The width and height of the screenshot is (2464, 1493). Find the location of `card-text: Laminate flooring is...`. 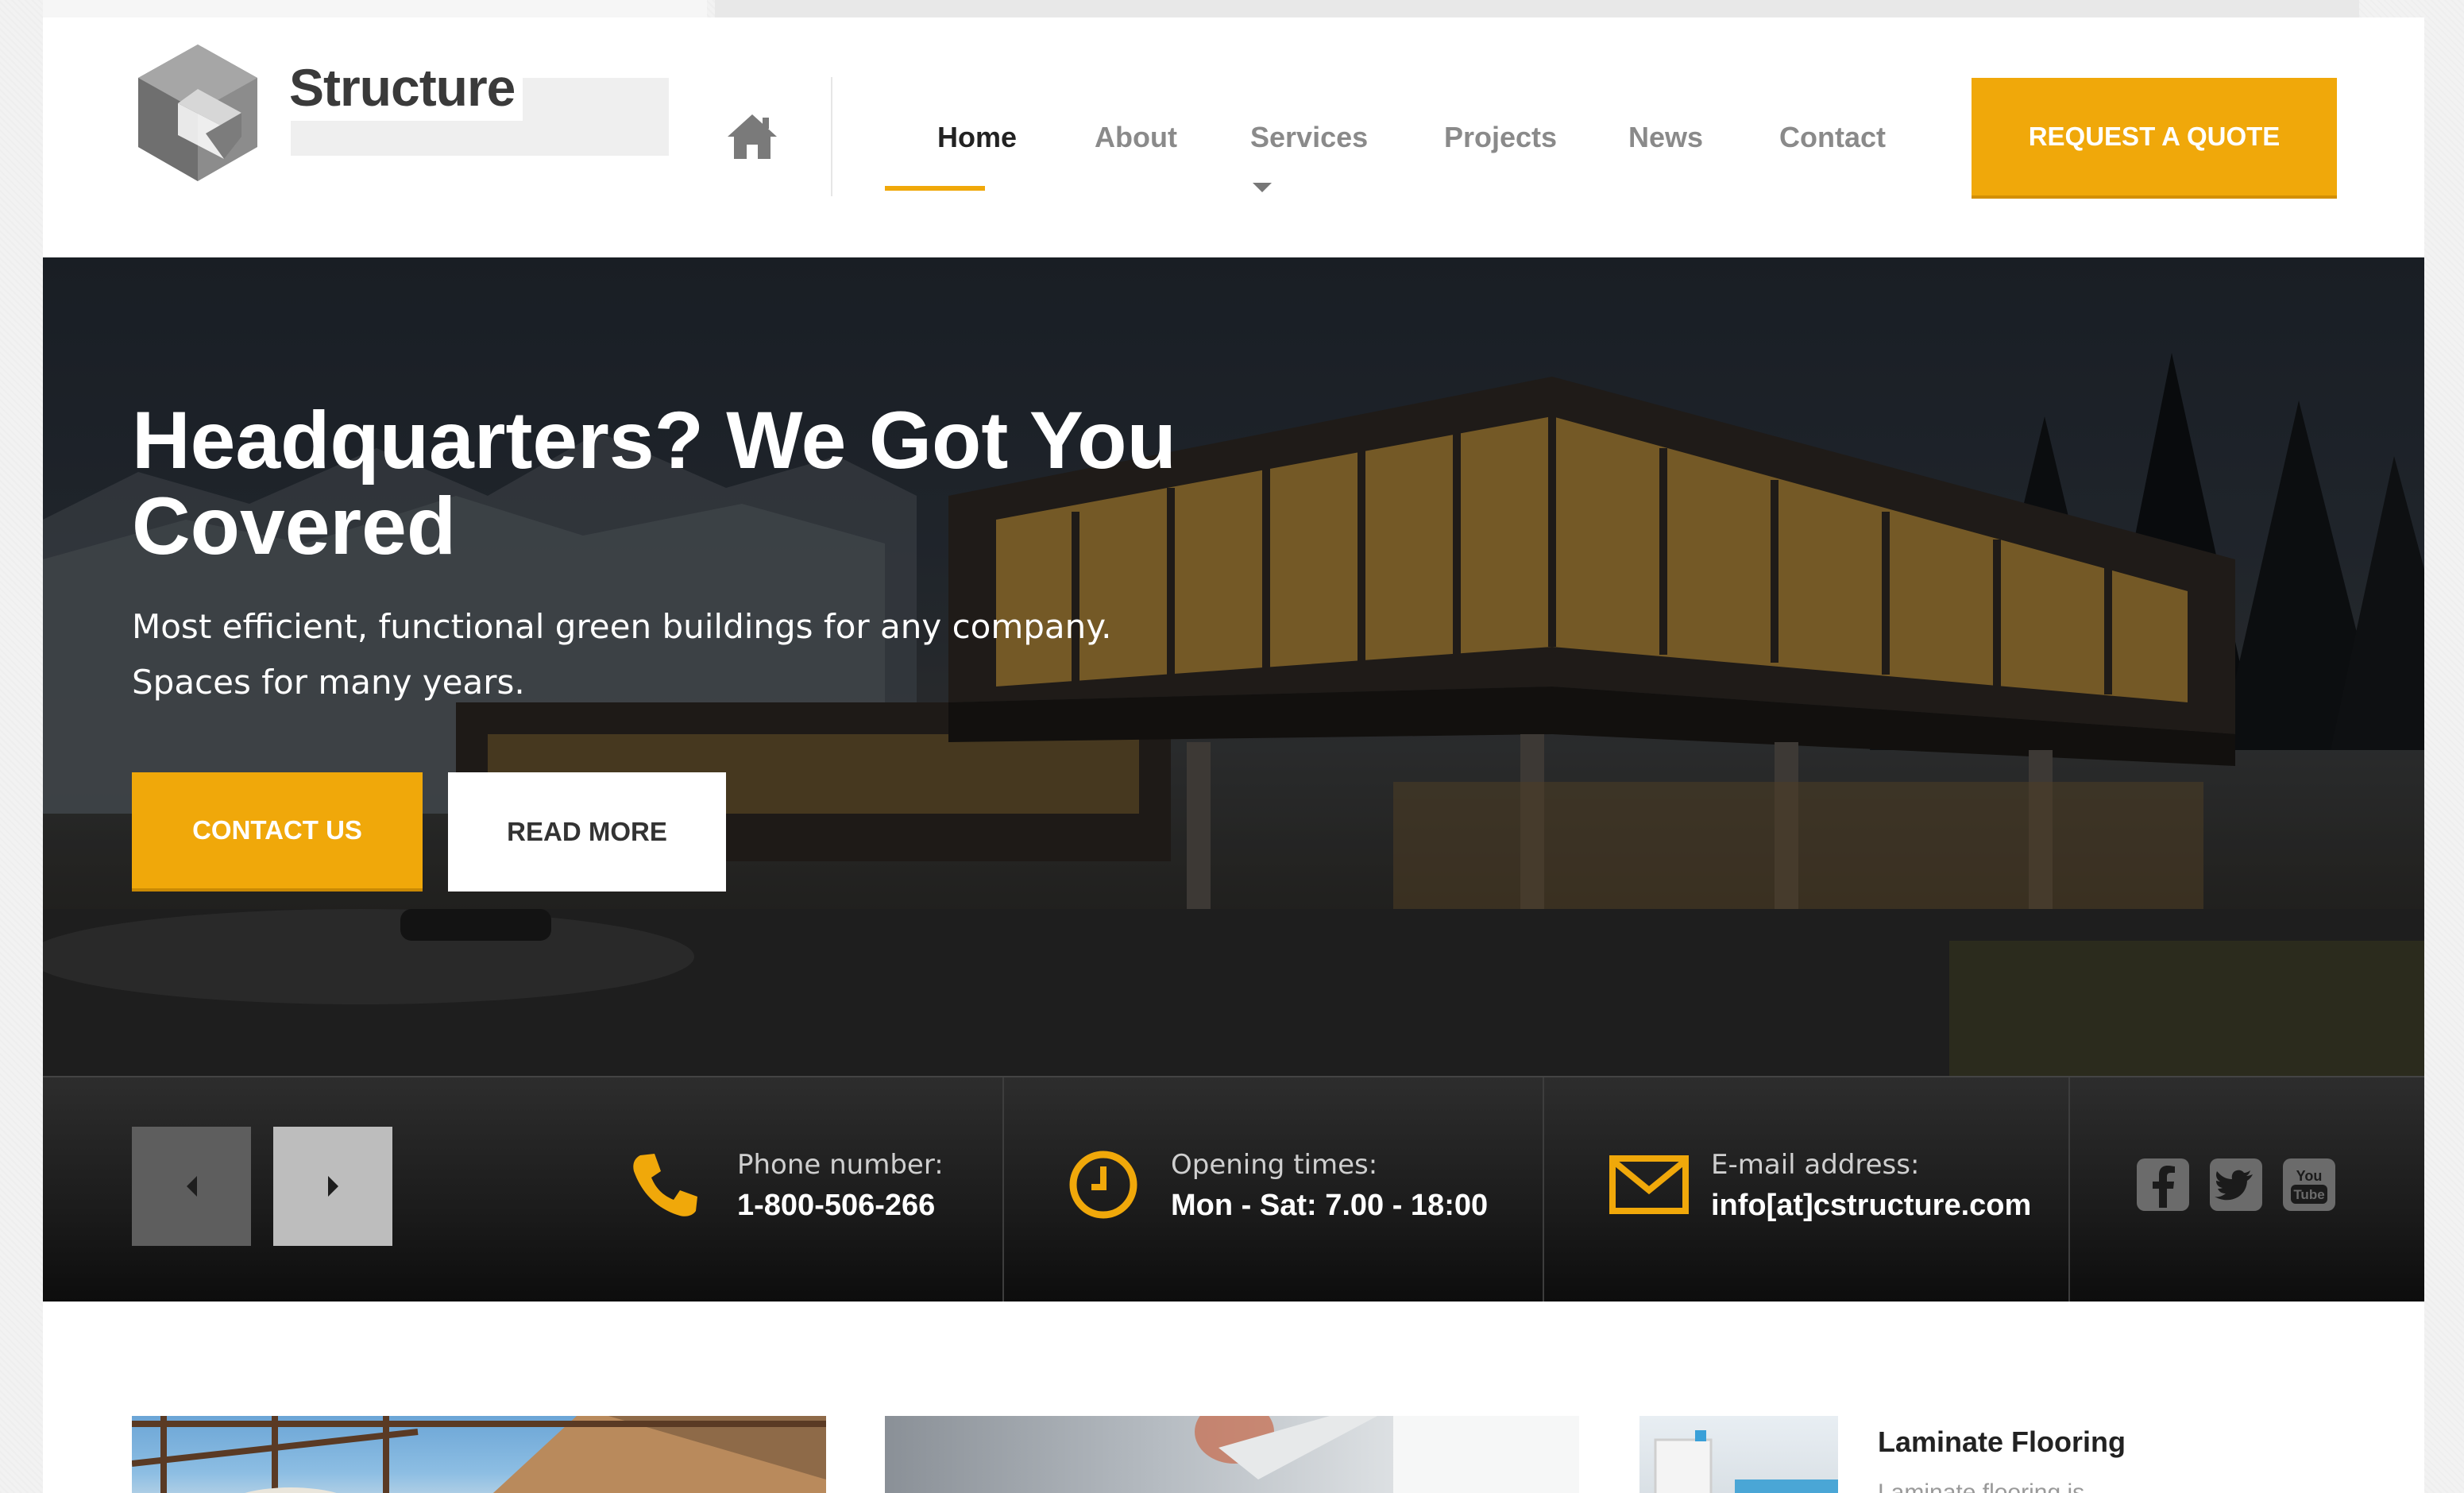

card-text: Laminate flooring is... is located at coordinates (1991, 1486).